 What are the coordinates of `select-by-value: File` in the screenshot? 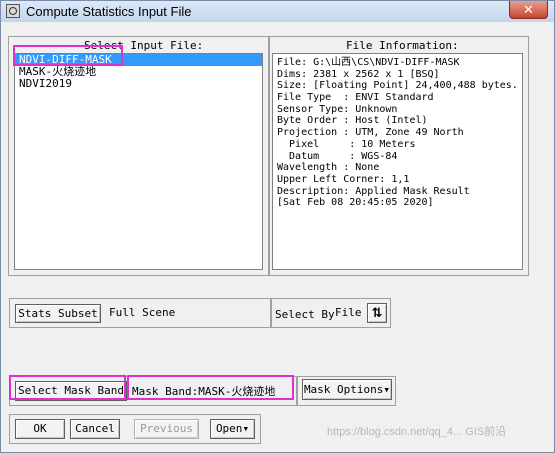 It's located at (348, 312).